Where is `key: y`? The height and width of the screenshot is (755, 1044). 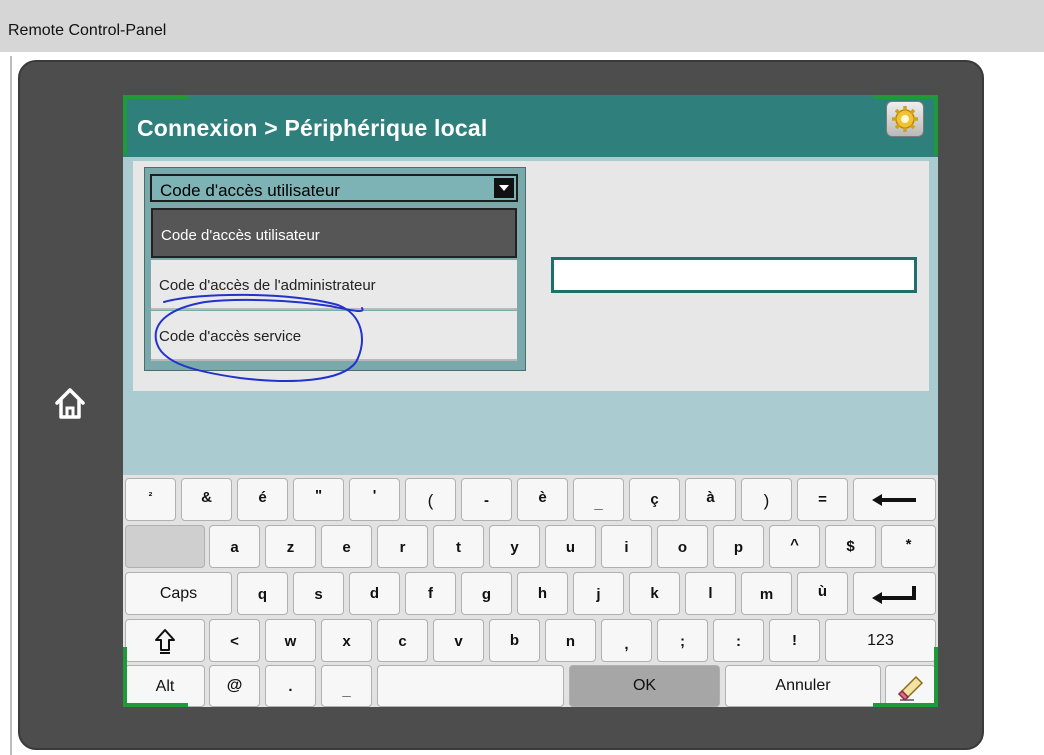
key: y is located at coordinates (514, 546).